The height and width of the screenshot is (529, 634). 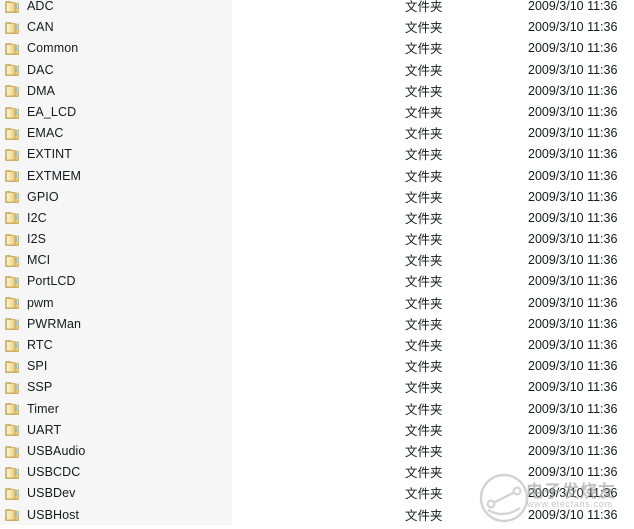 What do you see at coordinates (44, 429) in the screenshot?
I see `file-name-label: UART` at bounding box center [44, 429].